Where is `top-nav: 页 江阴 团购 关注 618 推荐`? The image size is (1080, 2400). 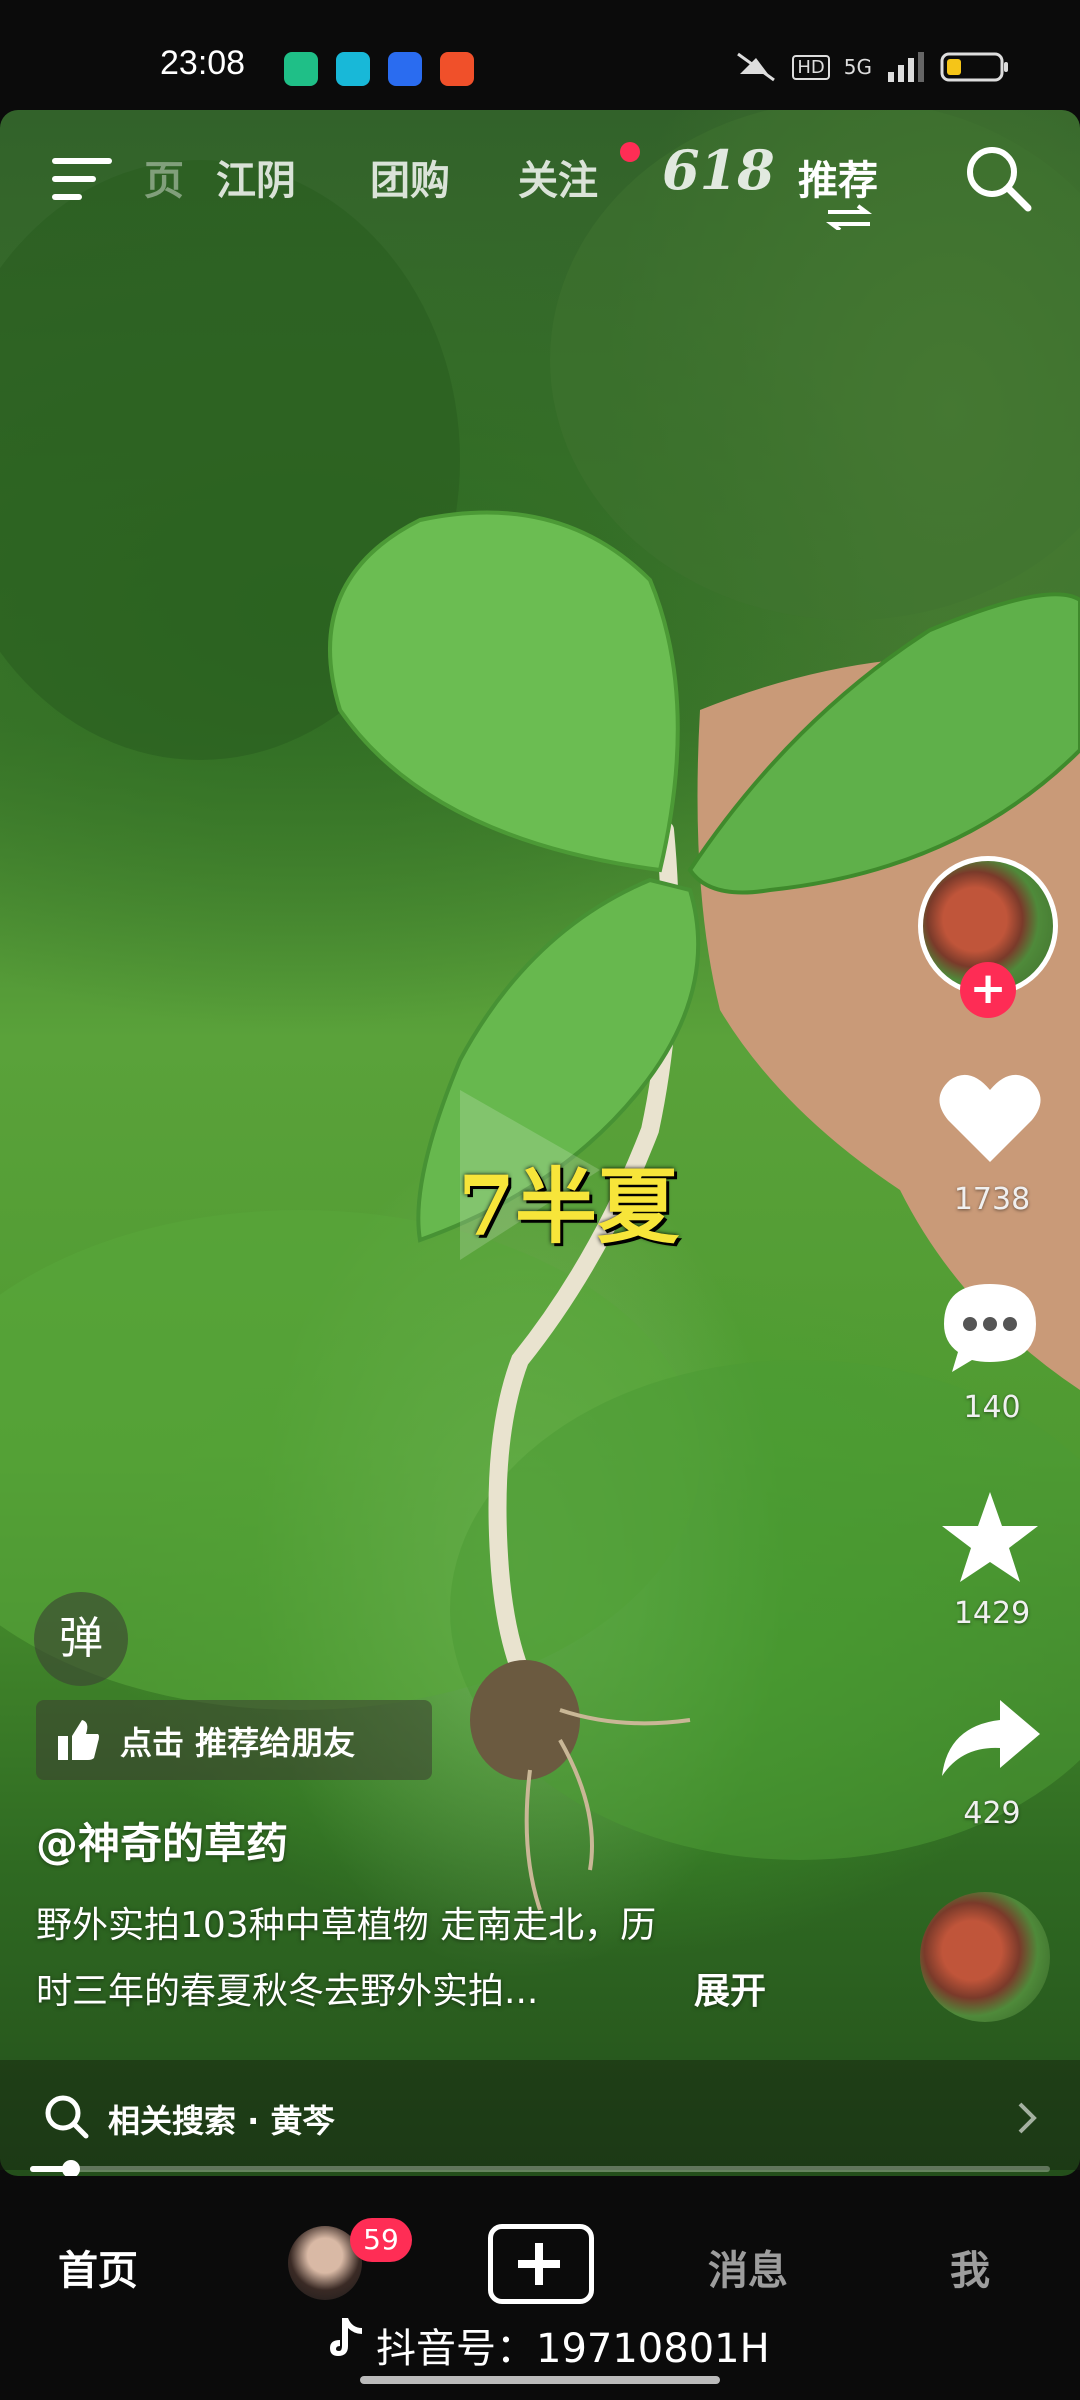 top-nav: 页 江阴 团购 关注 618 推荐 is located at coordinates (540, 180).